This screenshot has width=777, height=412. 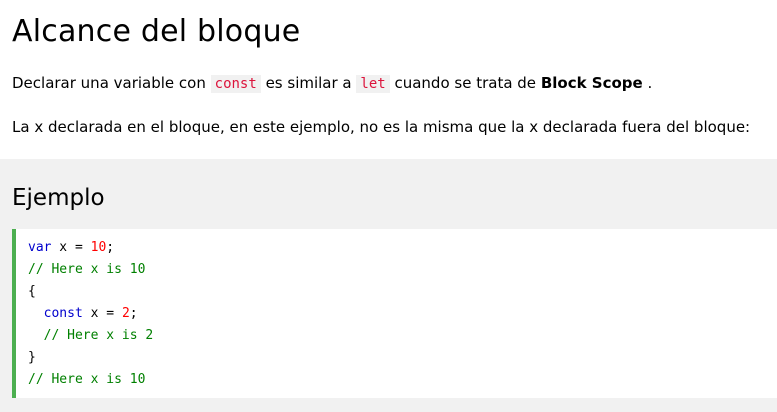 What do you see at coordinates (63, 313) in the screenshot?
I see `code-keyword-const: const` at bounding box center [63, 313].